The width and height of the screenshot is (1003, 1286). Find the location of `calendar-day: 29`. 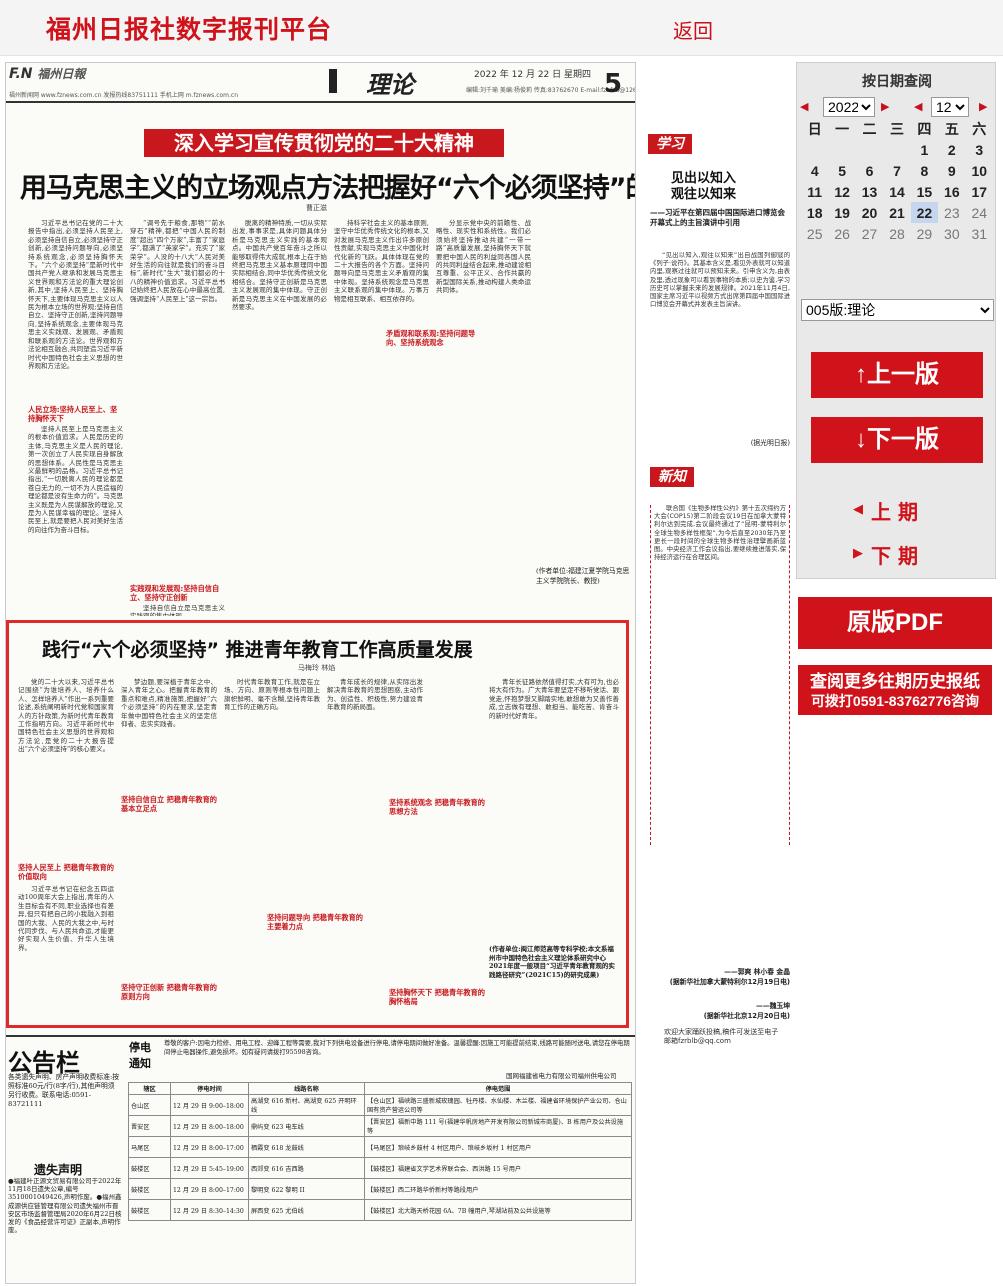

calendar-day: 29 is located at coordinates (924, 233).